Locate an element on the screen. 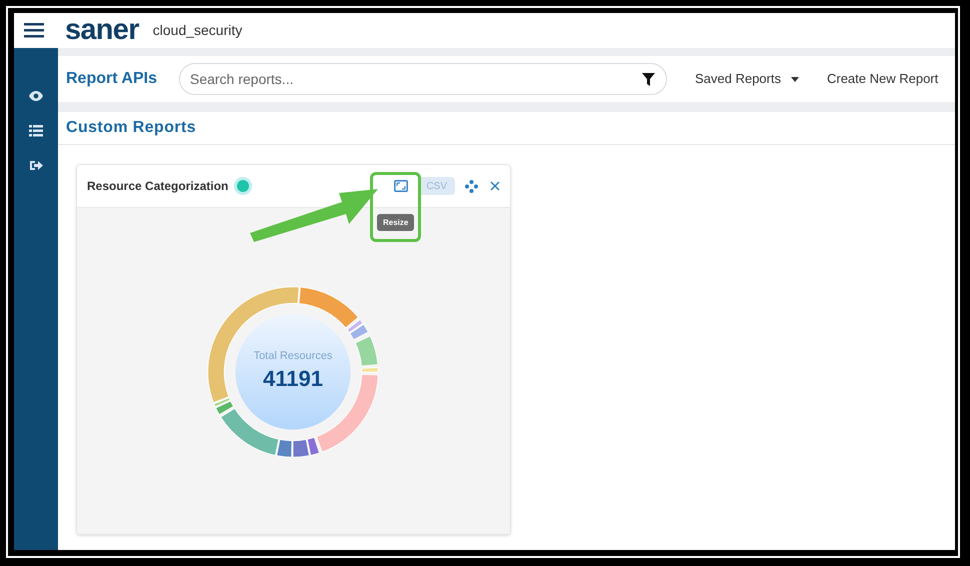 This screenshot has height=566, width=970. donut-slice is located at coordinates (301, 448).